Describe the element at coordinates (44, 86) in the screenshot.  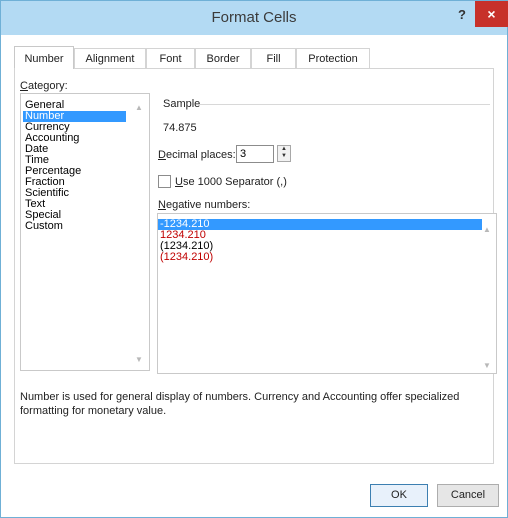
I see `category-label: Category:` at that location.